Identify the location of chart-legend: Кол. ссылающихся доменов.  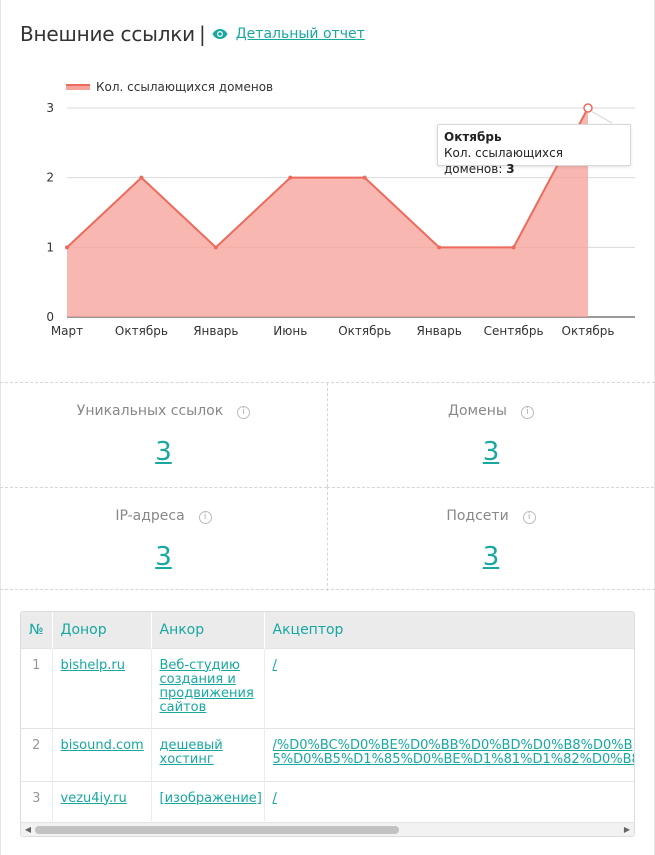
(169, 87).